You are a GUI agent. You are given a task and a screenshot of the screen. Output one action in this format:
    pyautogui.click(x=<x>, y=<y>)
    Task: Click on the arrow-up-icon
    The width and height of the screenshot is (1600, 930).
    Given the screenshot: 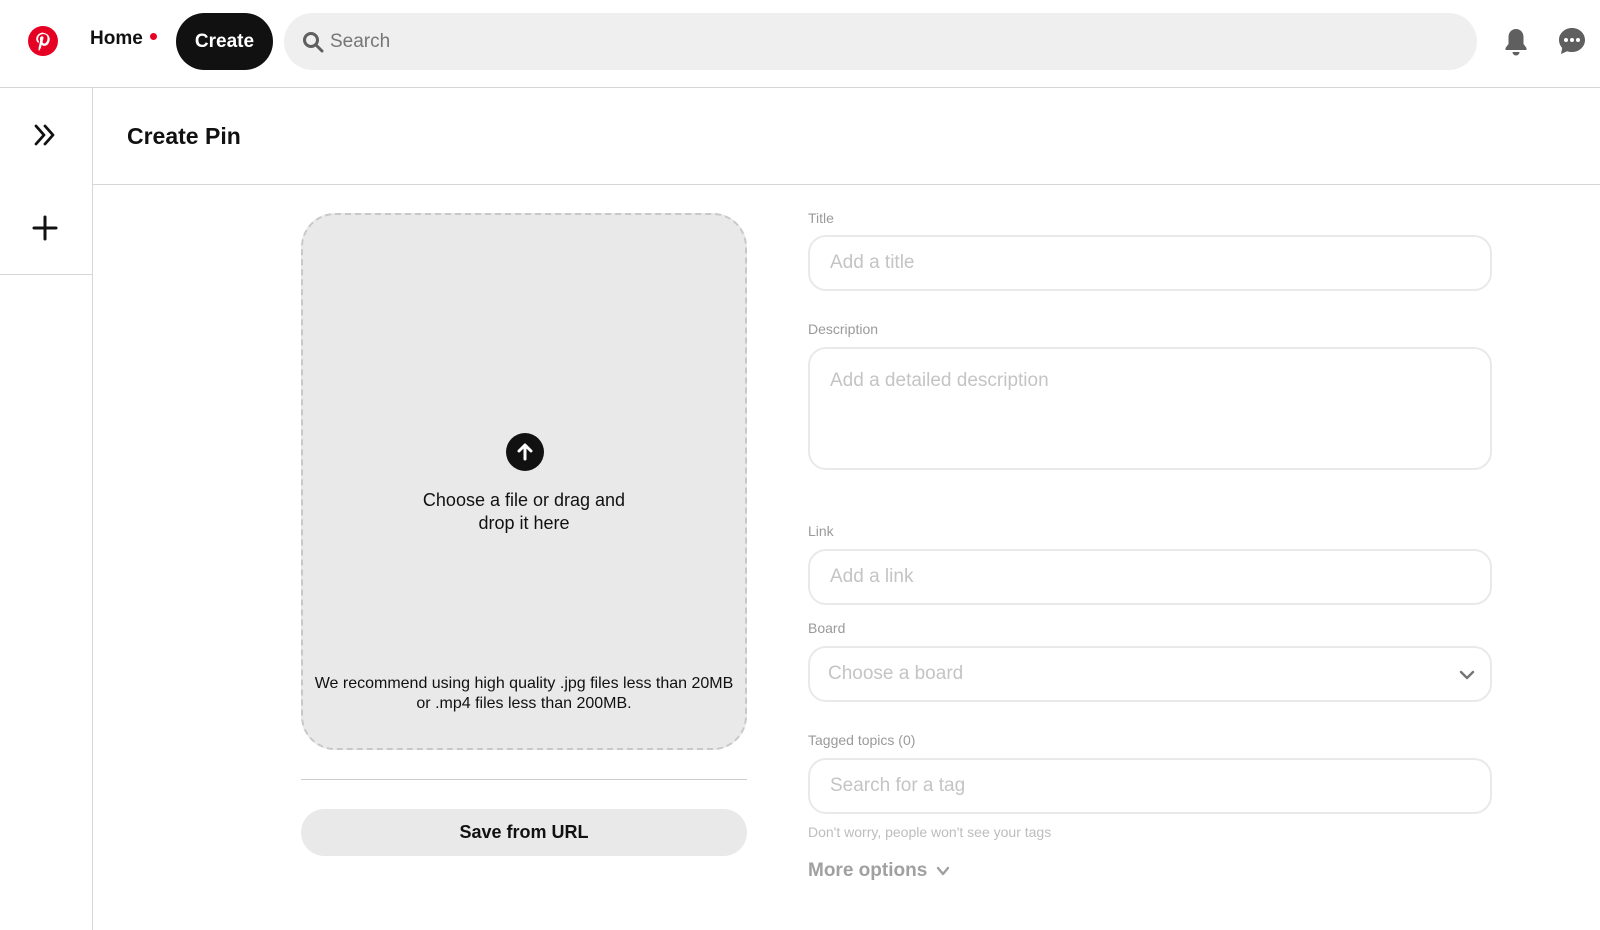 What is the action you would take?
    pyautogui.click(x=525, y=452)
    